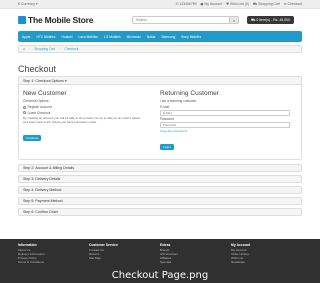 Image resolution: width=320 pixels, height=283 pixels. What do you see at coordinates (71, 49) in the screenshot?
I see `breadcrumb-checkout: Checkout` at bounding box center [71, 49].